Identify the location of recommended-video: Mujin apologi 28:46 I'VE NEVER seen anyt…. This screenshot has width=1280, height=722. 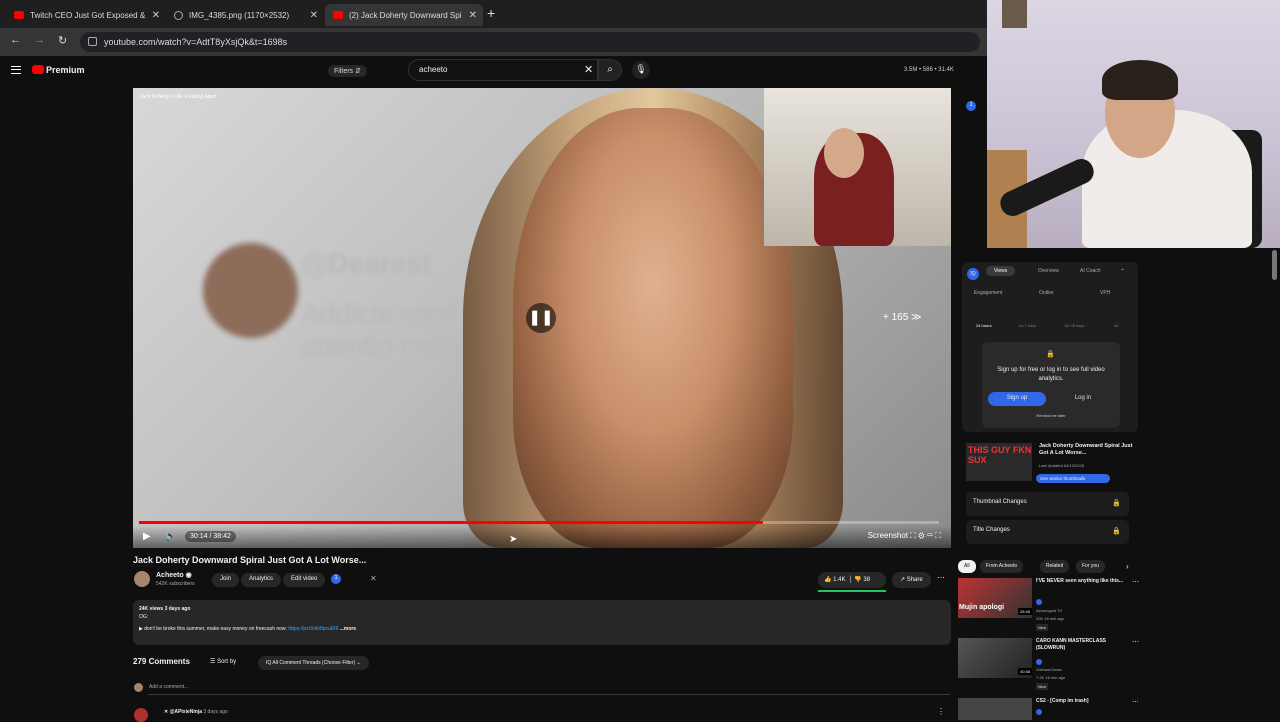
(1048, 605).